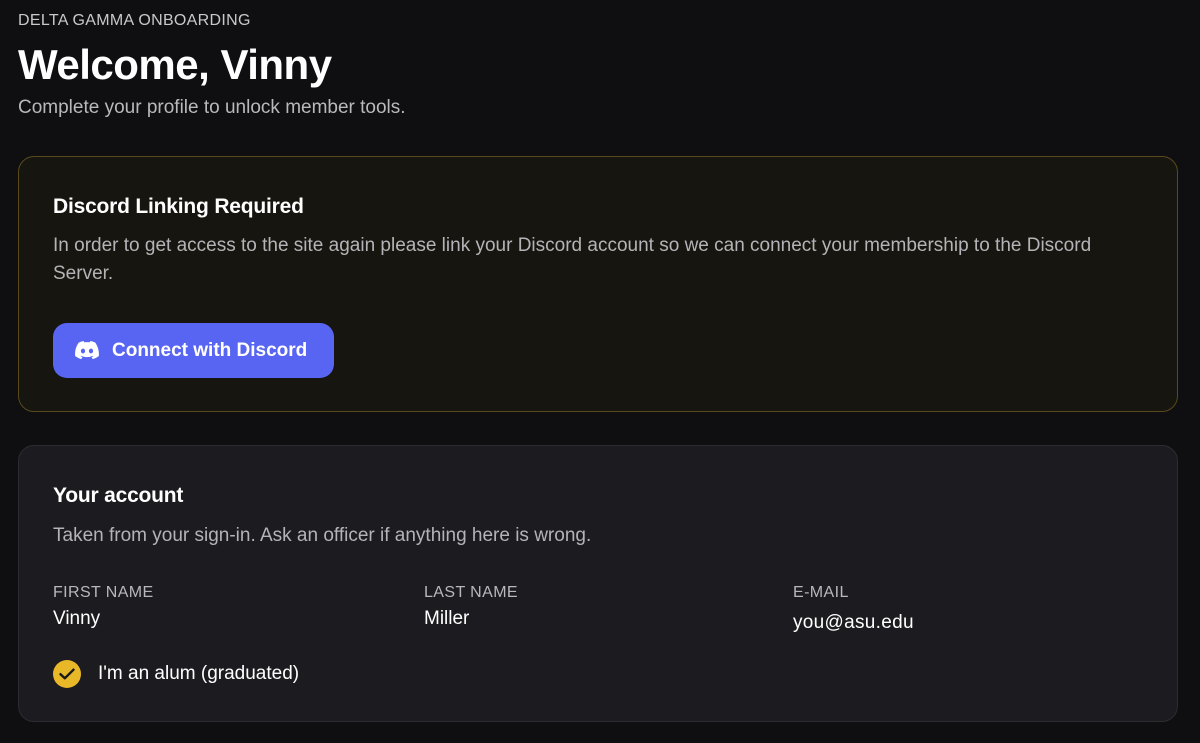 The width and height of the screenshot is (1200, 743). What do you see at coordinates (67, 674) in the screenshot?
I see `checkmark-icon` at bounding box center [67, 674].